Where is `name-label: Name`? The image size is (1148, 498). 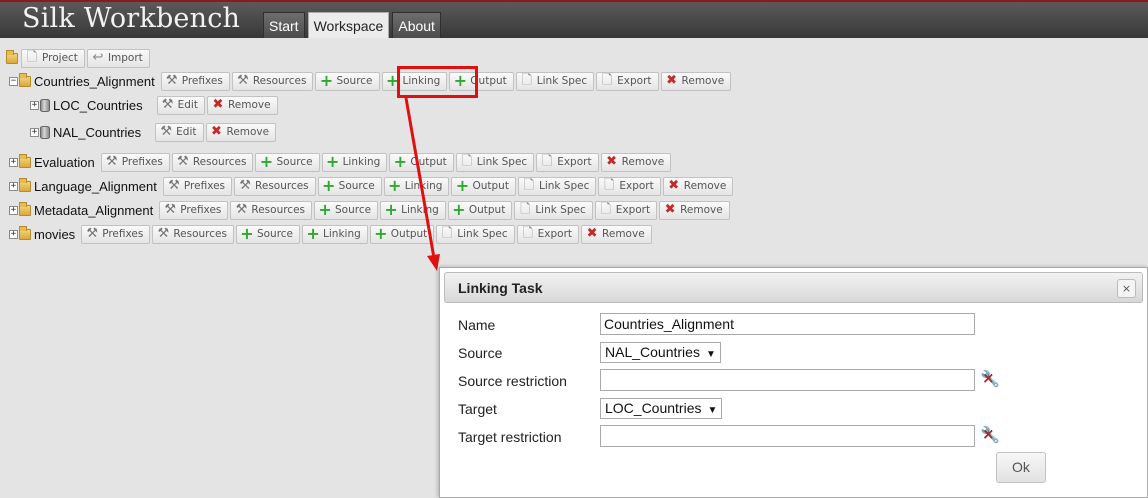 name-label: Name is located at coordinates (477, 325).